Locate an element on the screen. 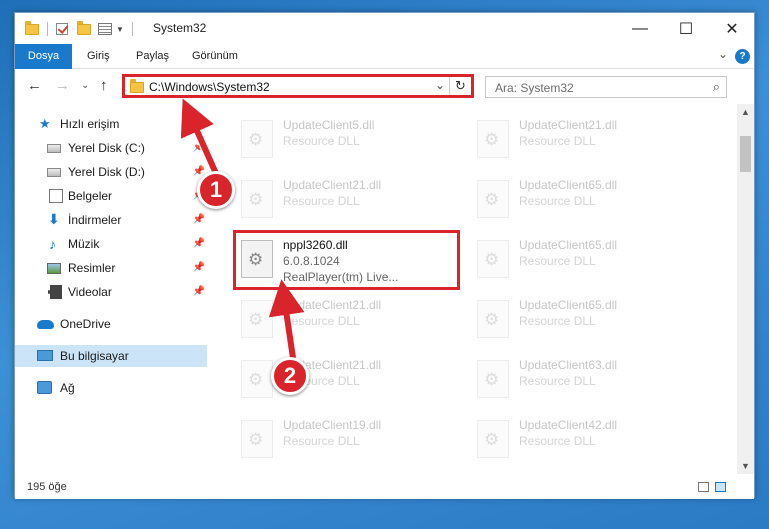  sidebar-item-label: Yerel Disk (C:) is located at coordinates (106, 148).